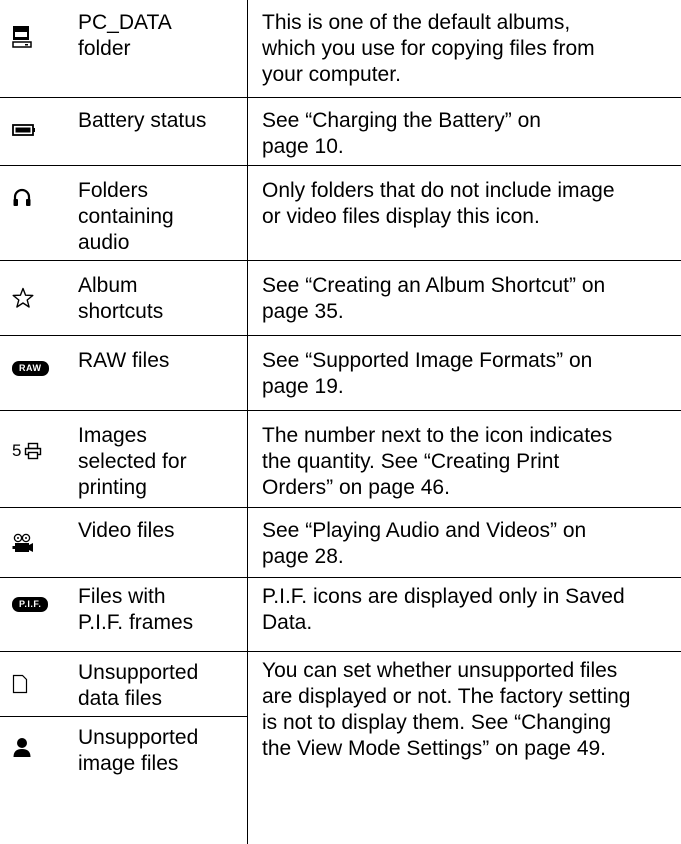 This screenshot has width=681, height=844. What do you see at coordinates (124, 360) in the screenshot?
I see `icon-name: RAW files` at bounding box center [124, 360].